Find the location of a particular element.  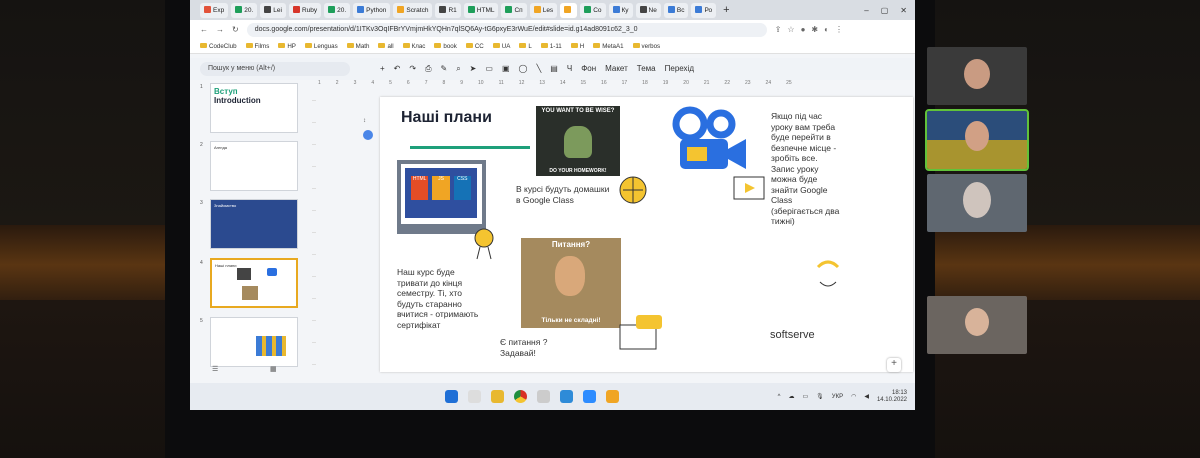

bookmark-item: all is located at coordinates (386, 46).